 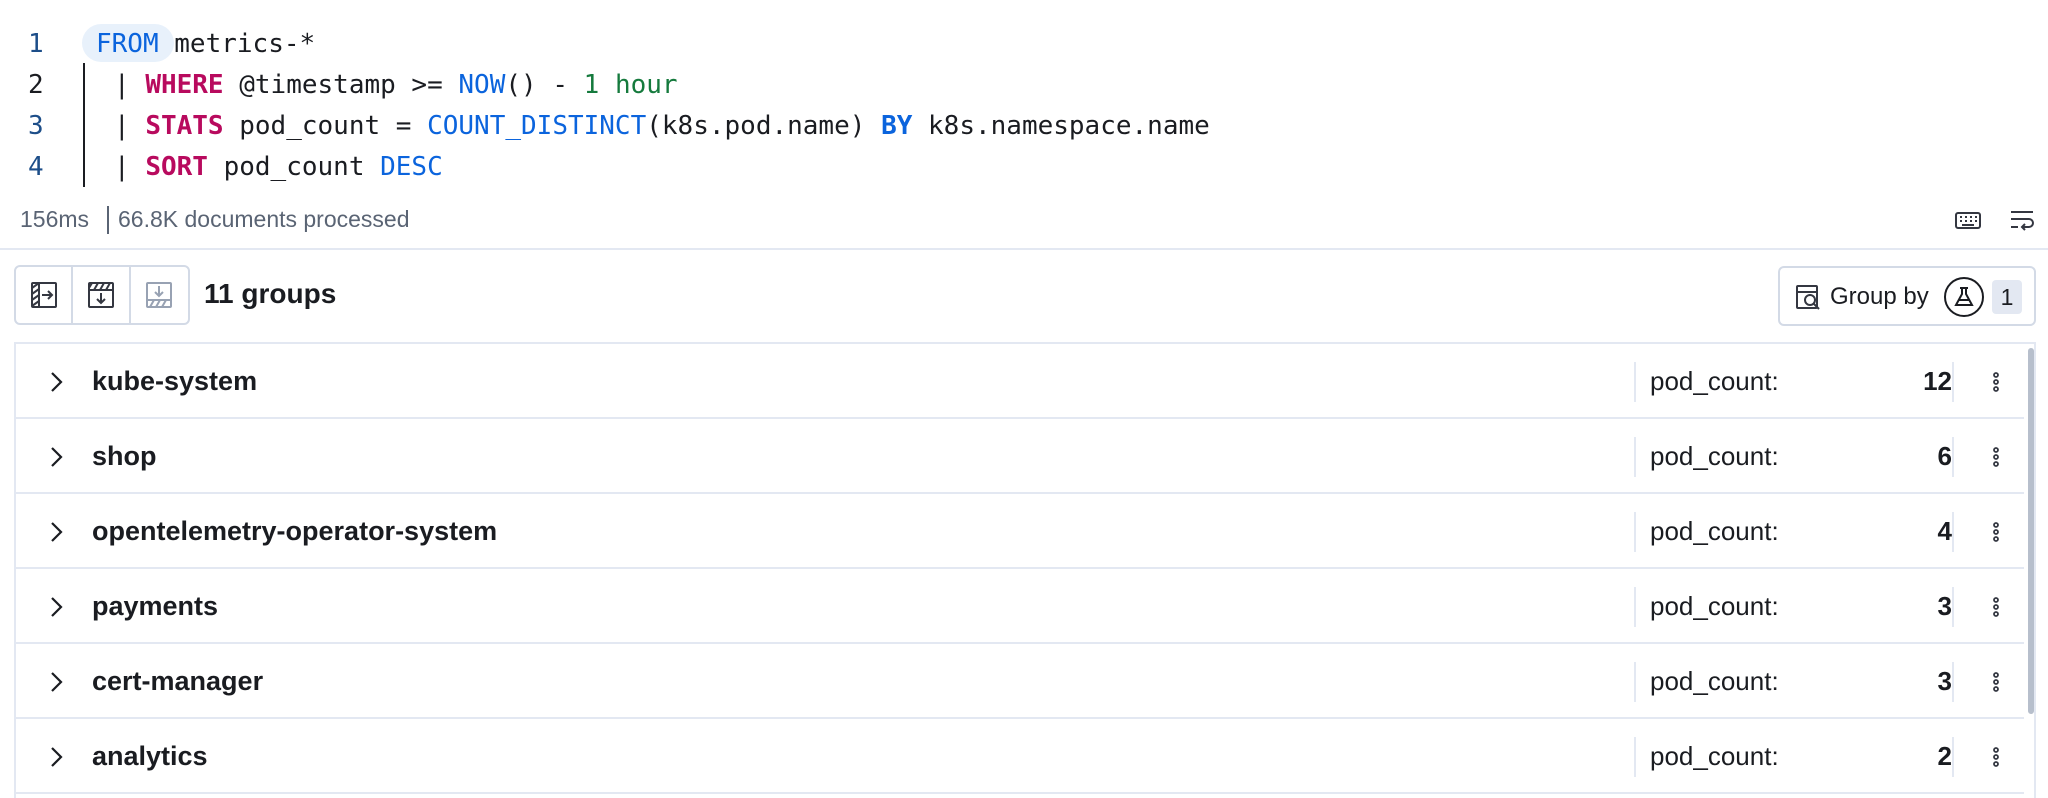 What do you see at coordinates (1020, 606) in the screenshot?
I see `group-row: payments pod_count: 3` at bounding box center [1020, 606].